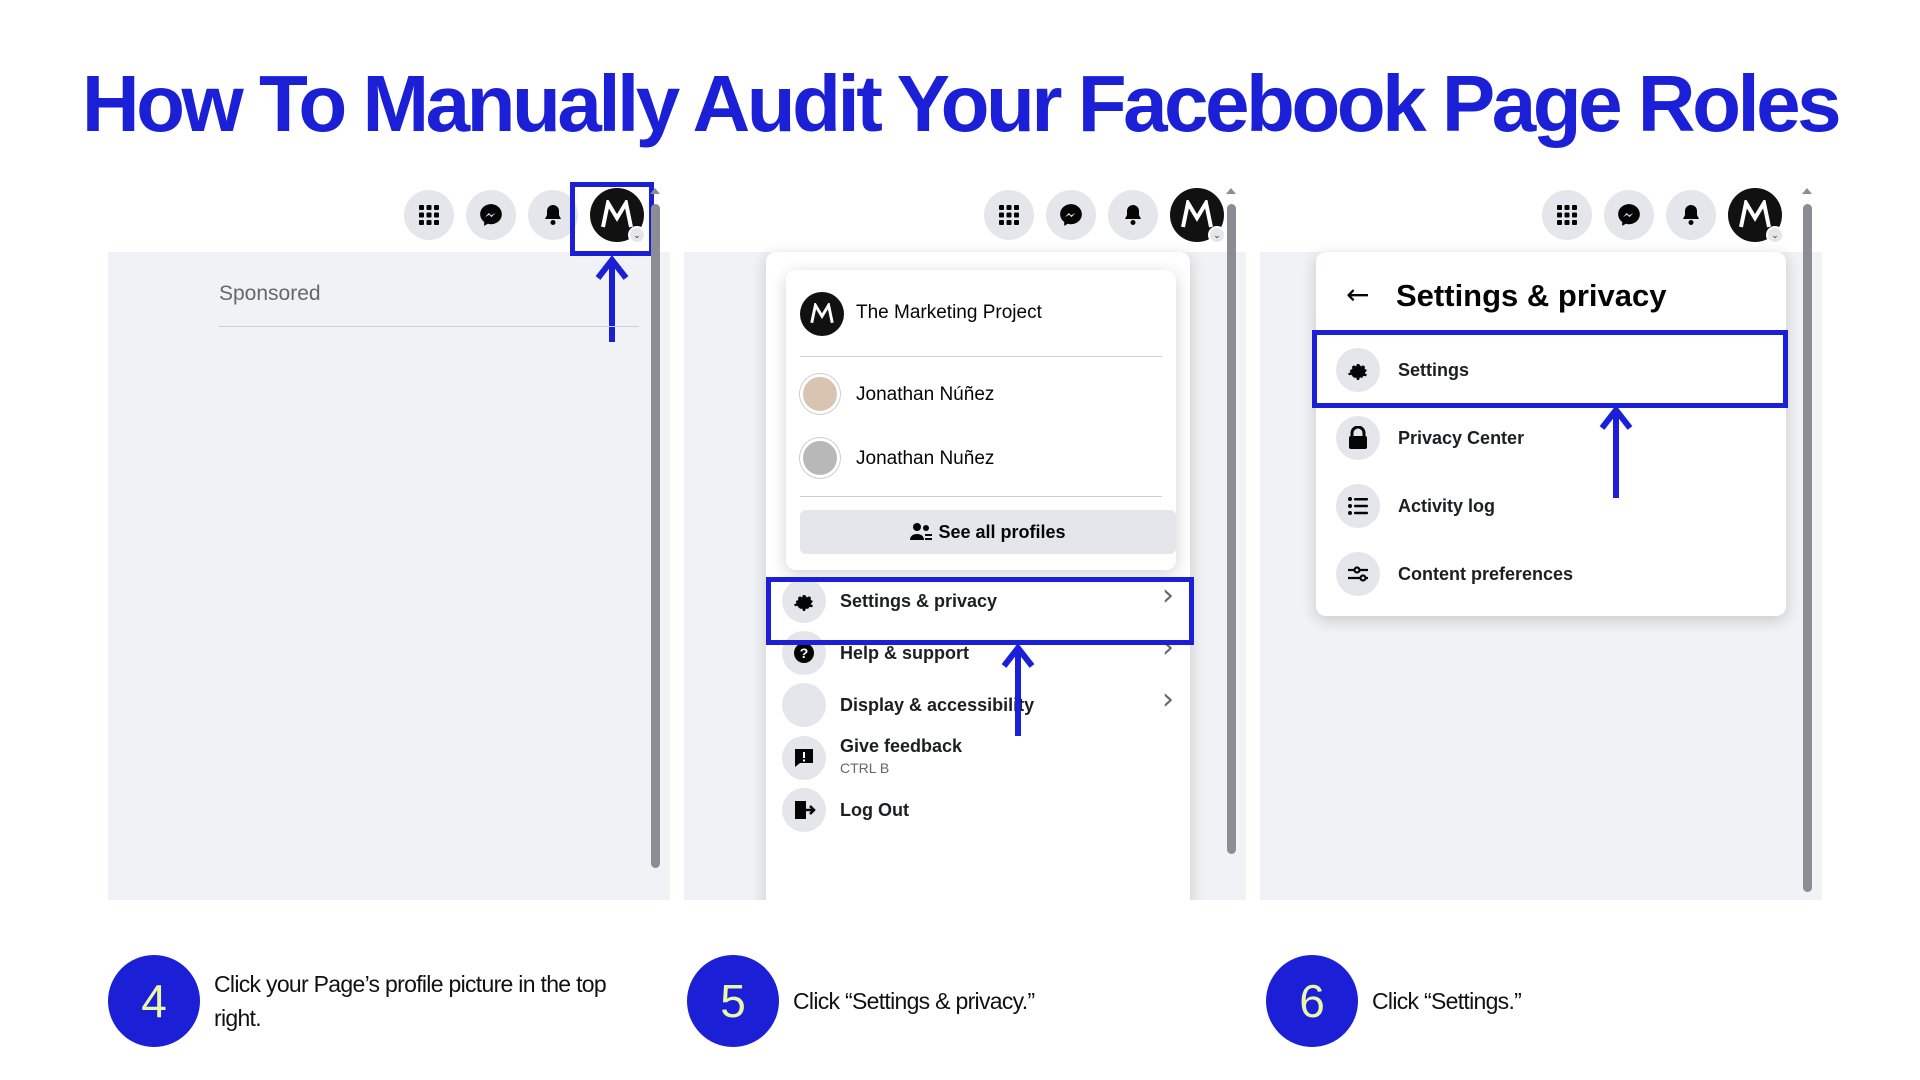  Describe the element at coordinates (1446, 506) in the screenshot. I see `menu-item-label: Activity log` at that location.